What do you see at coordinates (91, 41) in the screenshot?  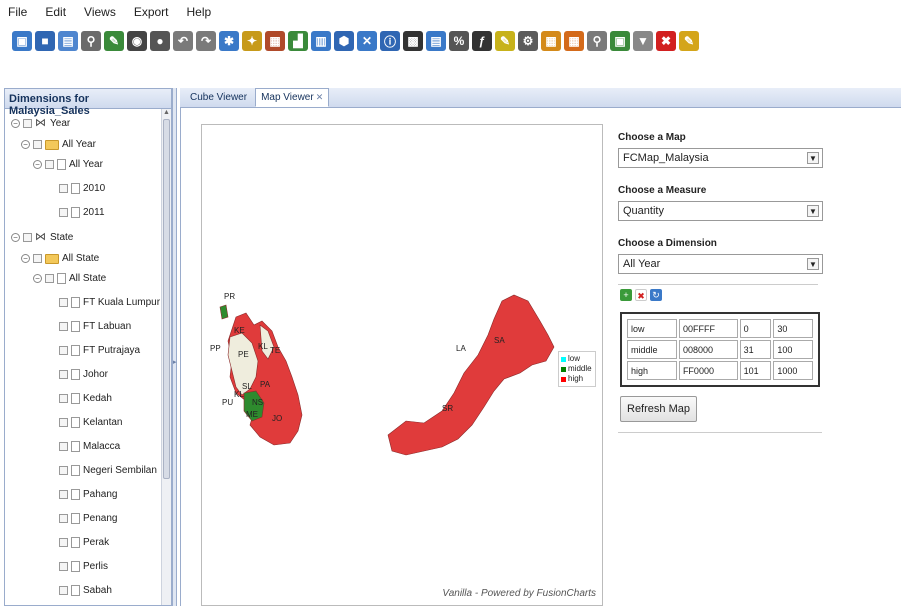 I see `connection-icon: ⚲` at bounding box center [91, 41].